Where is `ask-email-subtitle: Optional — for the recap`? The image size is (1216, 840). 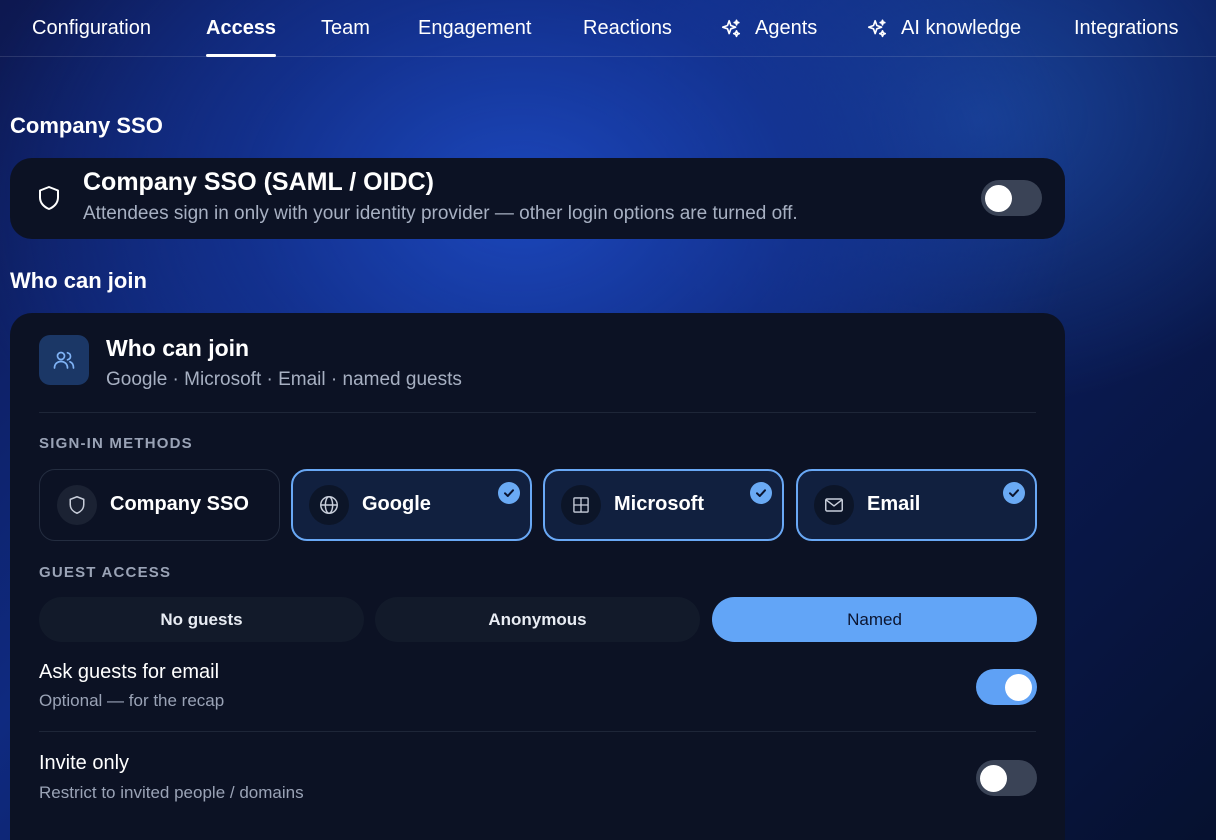
ask-email-subtitle: Optional — for the recap is located at coordinates (132, 700).